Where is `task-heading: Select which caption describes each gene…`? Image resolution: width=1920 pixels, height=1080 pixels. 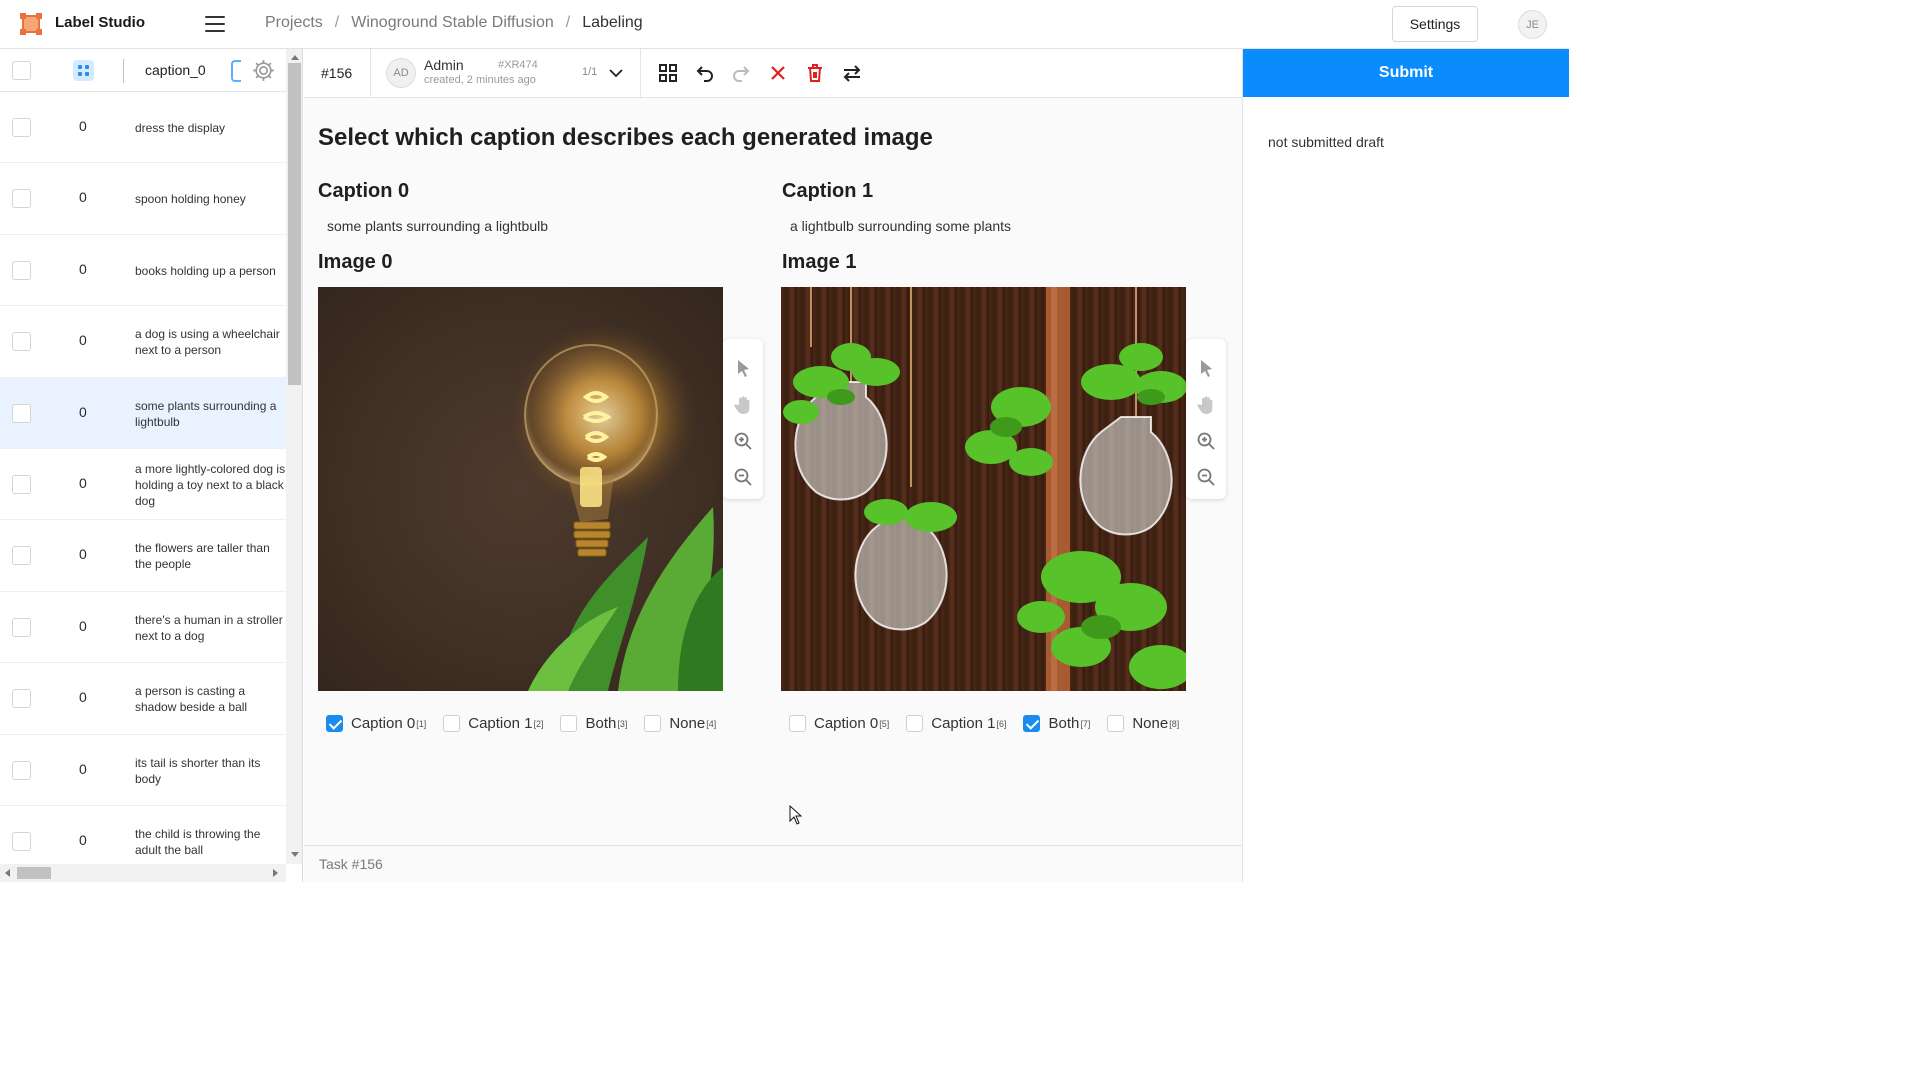
task-heading: Select which caption describes each gene… is located at coordinates (625, 137).